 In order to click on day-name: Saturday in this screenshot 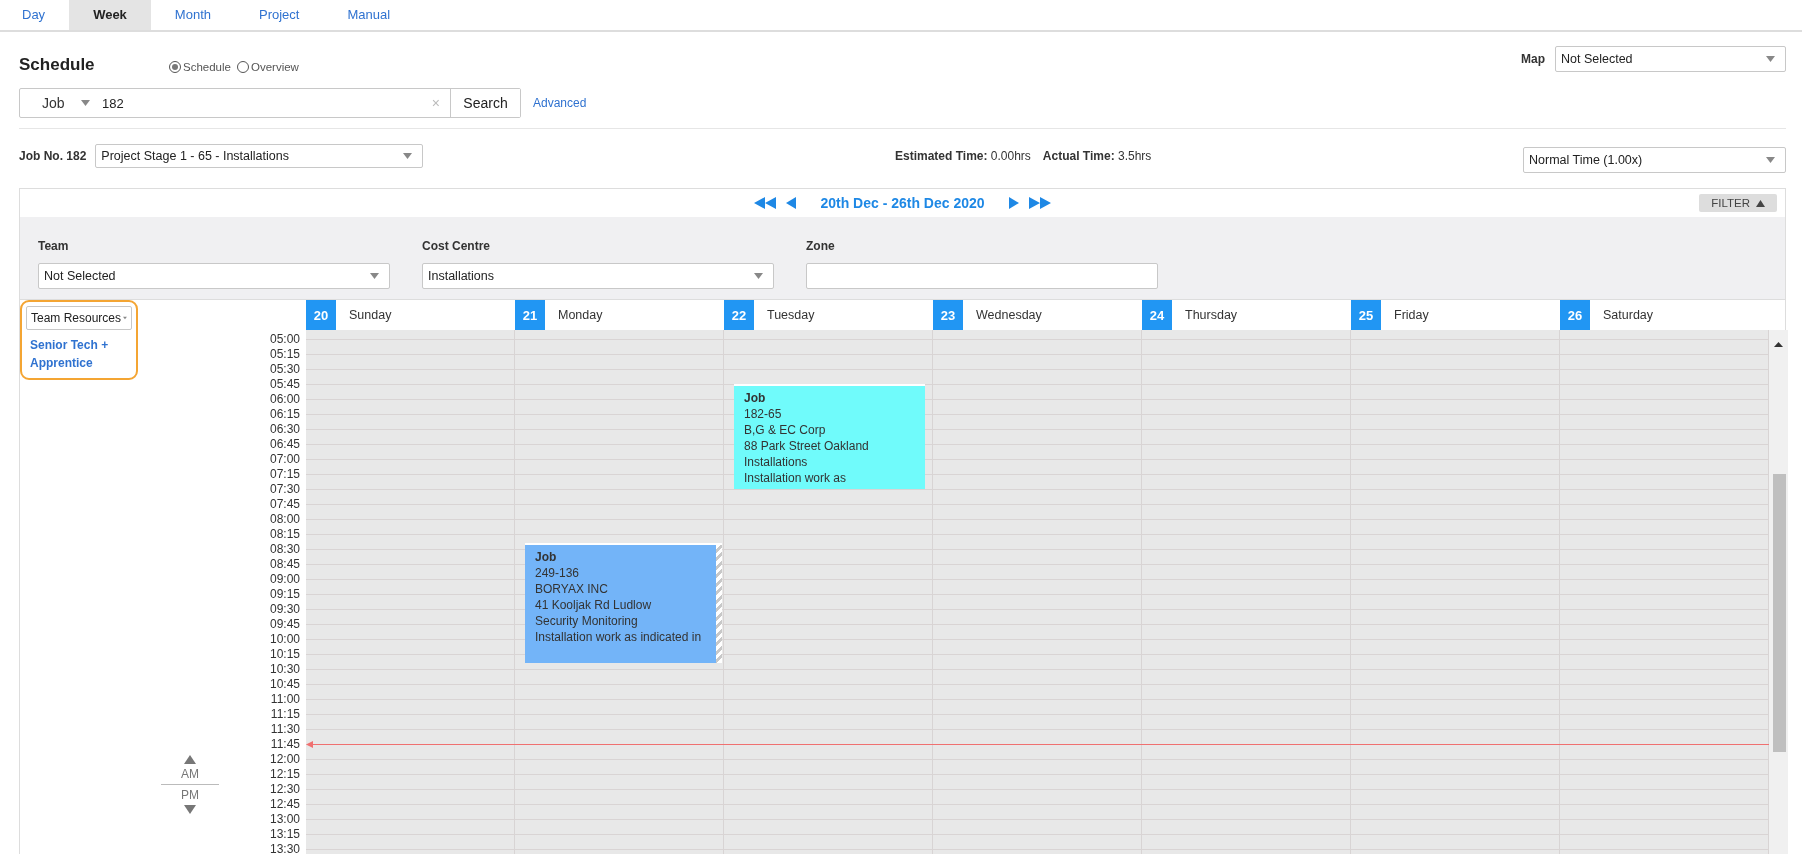, I will do `click(1628, 315)`.